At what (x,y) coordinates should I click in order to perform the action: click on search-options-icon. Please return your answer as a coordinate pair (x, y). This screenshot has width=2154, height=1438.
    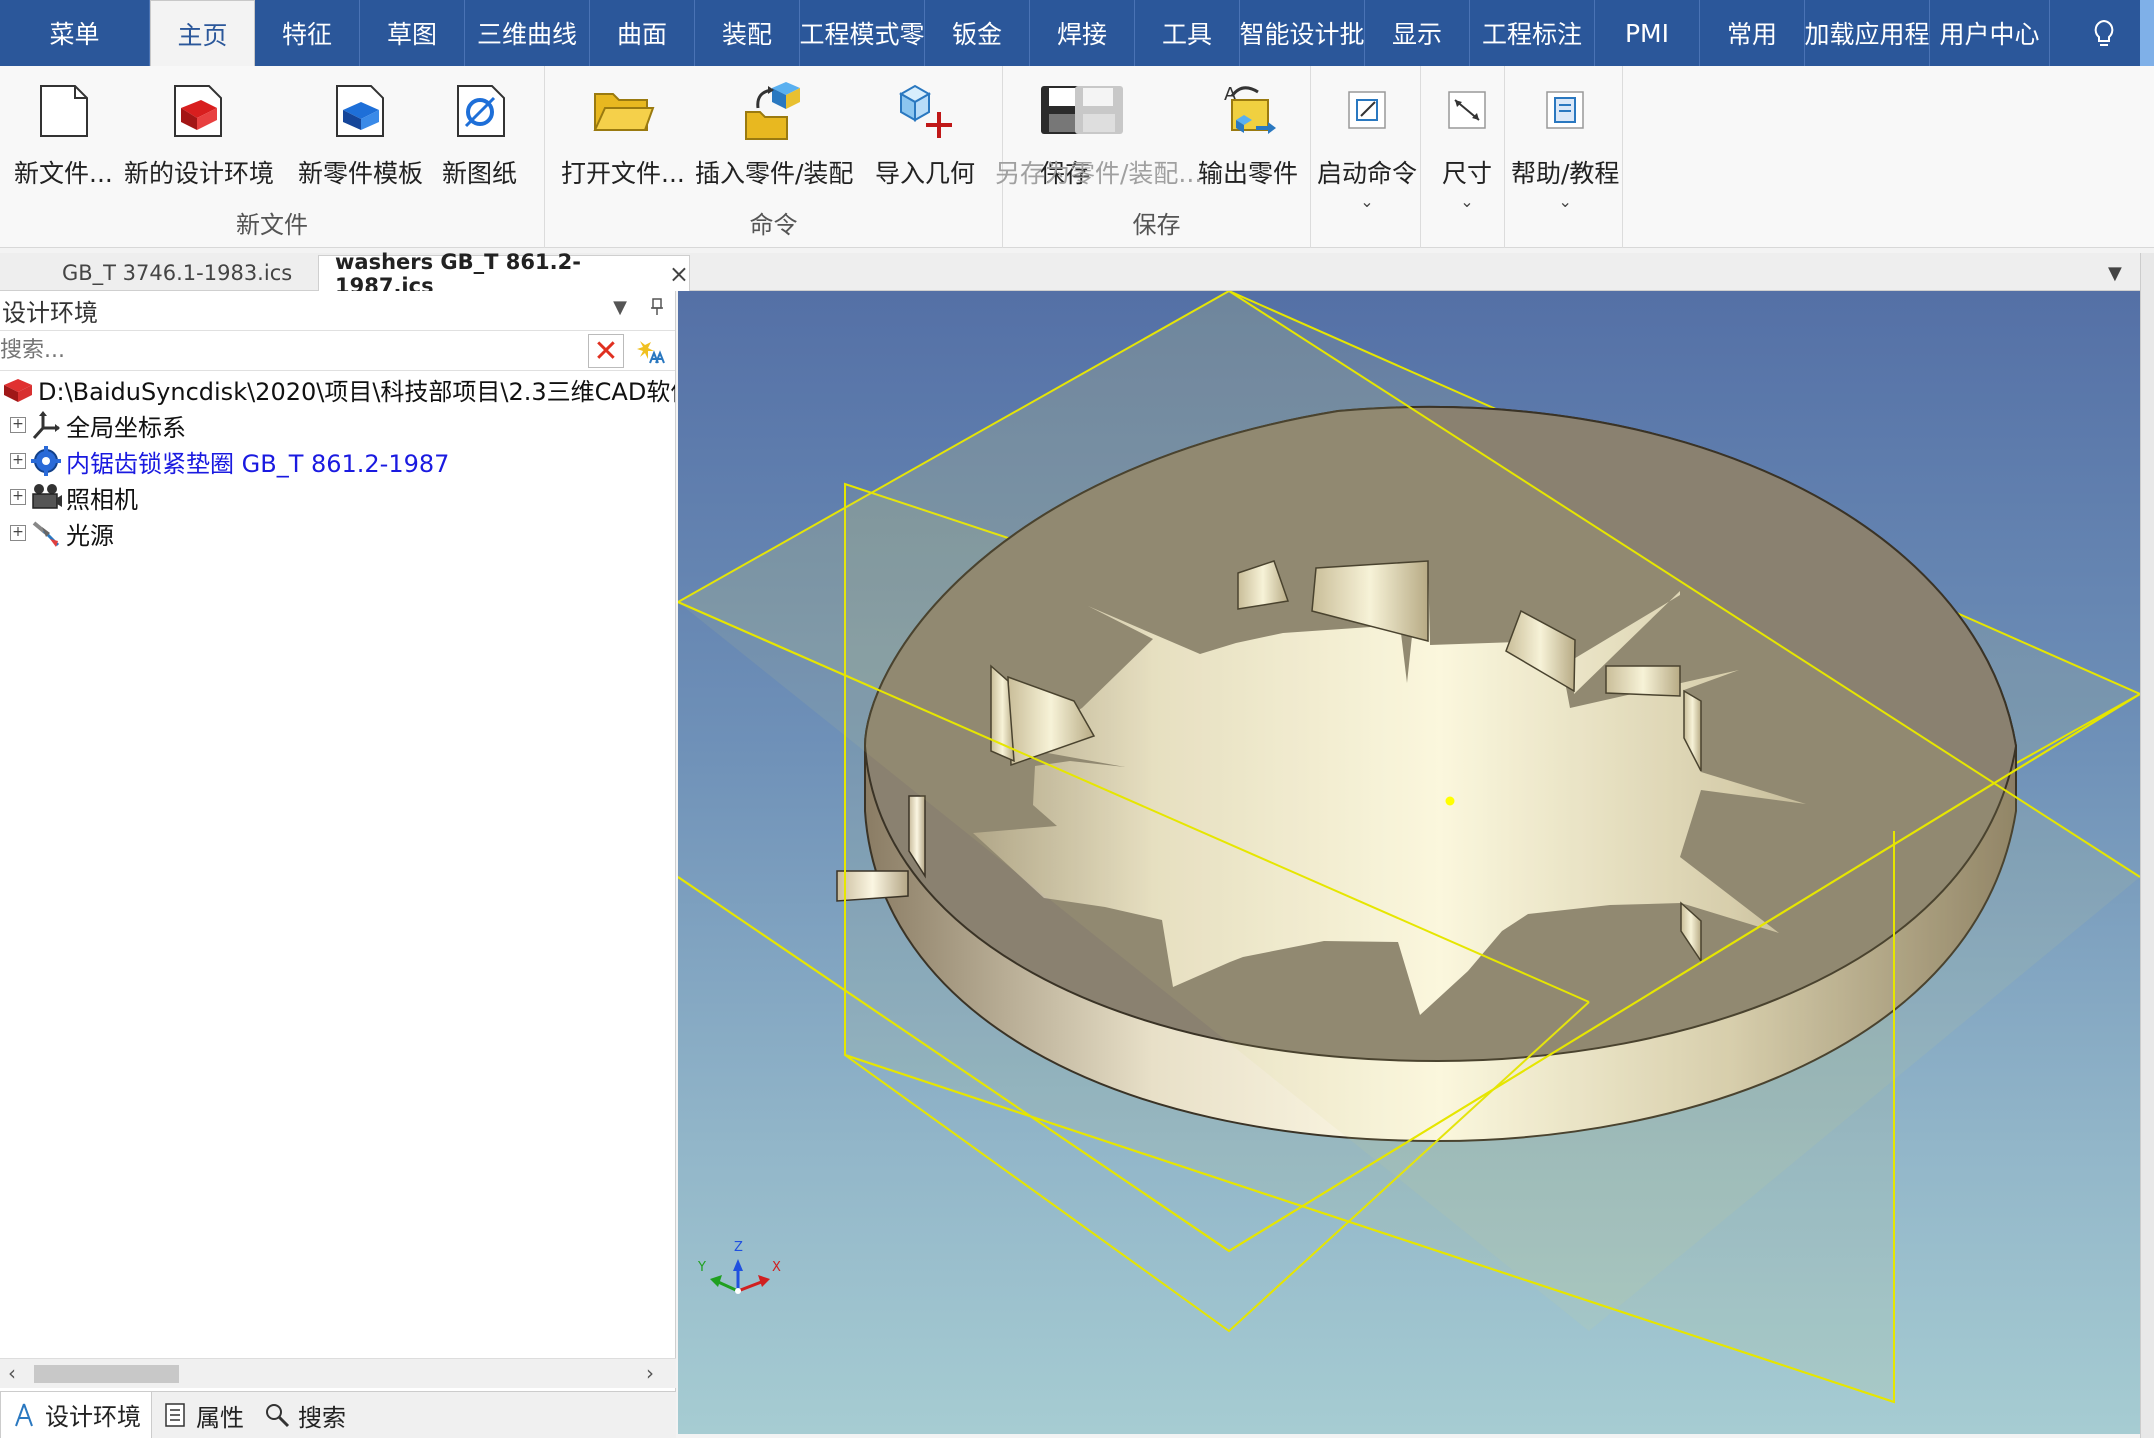
    Looking at the image, I should click on (650, 351).